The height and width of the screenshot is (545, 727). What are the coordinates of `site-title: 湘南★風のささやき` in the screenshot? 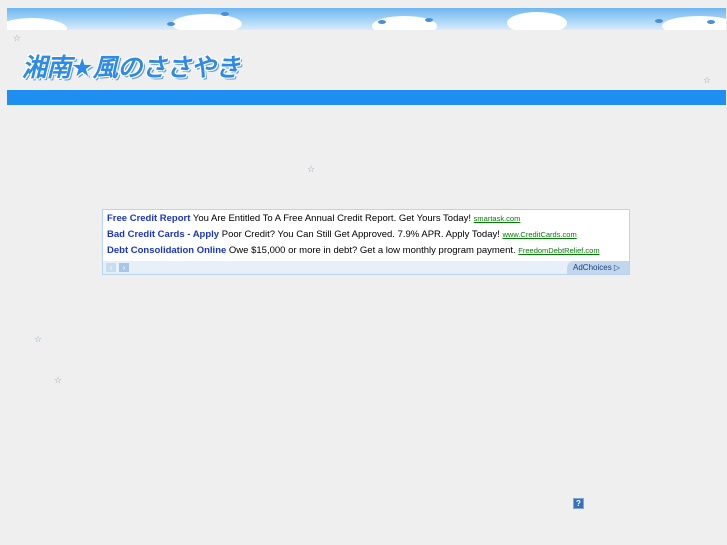 It's located at (131, 66).